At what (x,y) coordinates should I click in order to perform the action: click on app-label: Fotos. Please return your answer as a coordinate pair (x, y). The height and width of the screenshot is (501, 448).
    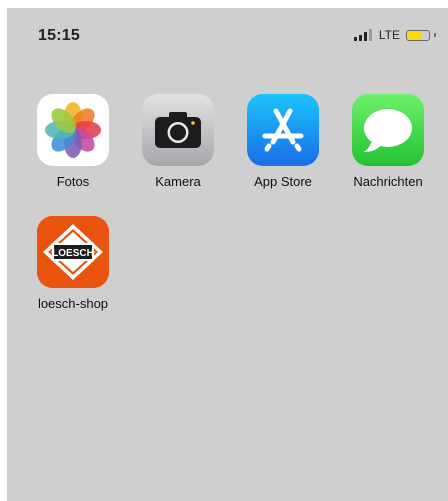
    Looking at the image, I should click on (73, 181).